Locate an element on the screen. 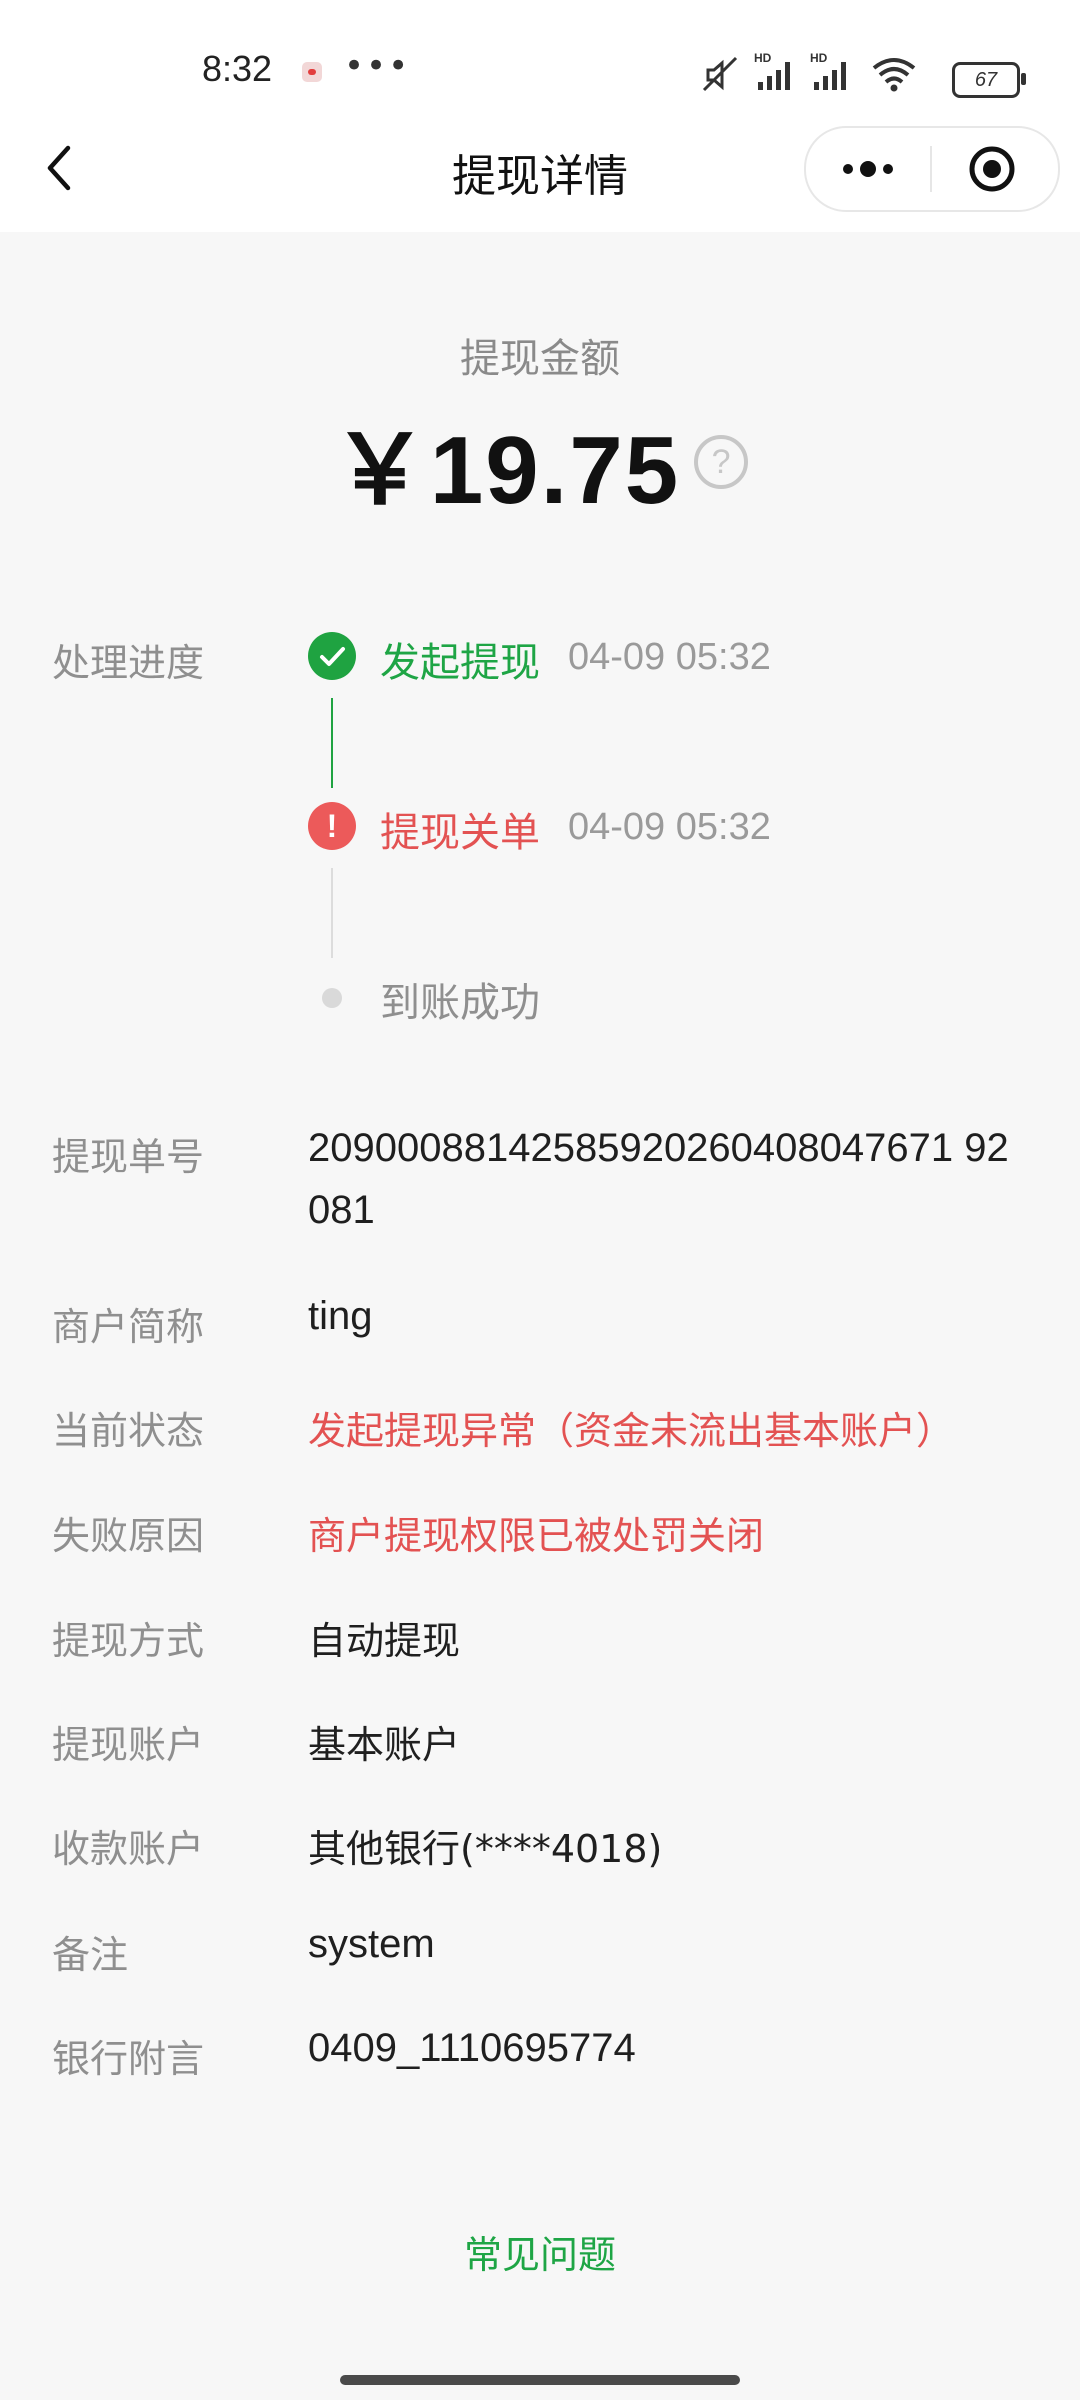  reason-value: 商户提现权限已被处罚关闭 is located at coordinates (536, 1536).